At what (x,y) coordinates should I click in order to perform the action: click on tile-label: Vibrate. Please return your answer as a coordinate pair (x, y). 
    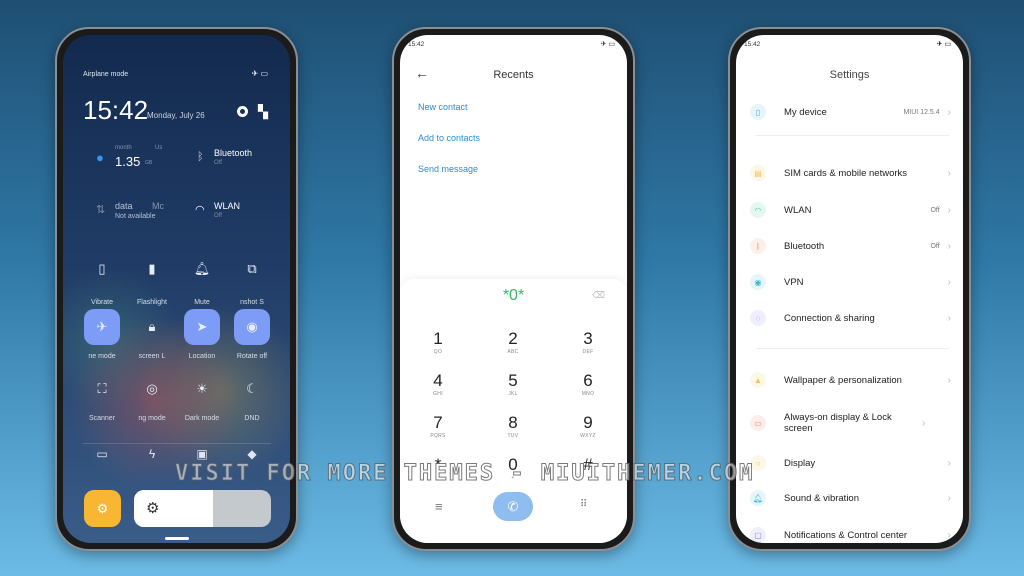
    Looking at the image, I should click on (102, 302).